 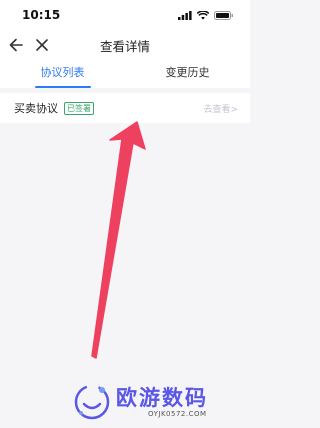 I want to click on signal-icon, so click(x=185, y=15).